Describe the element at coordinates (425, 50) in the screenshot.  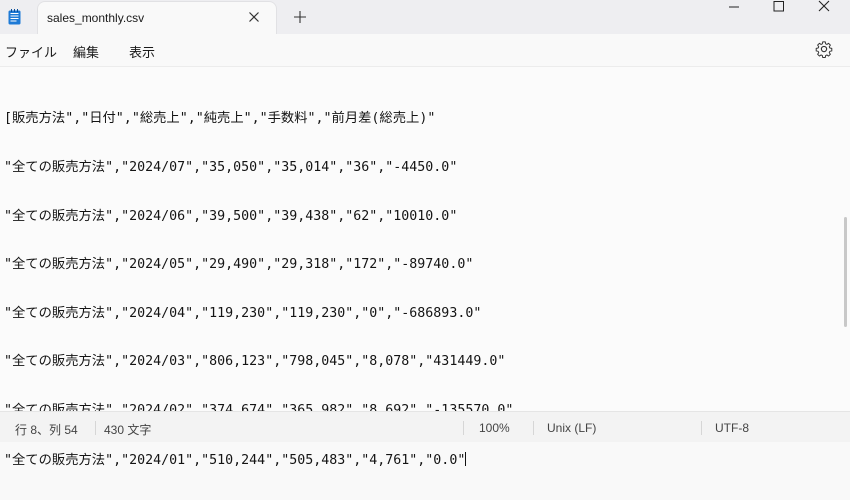
I see `menu-bar: ファイル 編集 表示` at that location.